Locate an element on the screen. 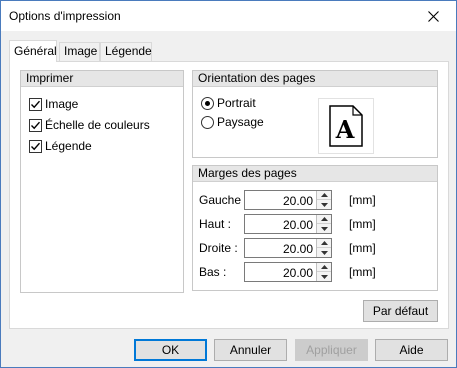 The image size is (457, 368). margin-bottom-field: 20.00 is located at coordinates (288, 272).